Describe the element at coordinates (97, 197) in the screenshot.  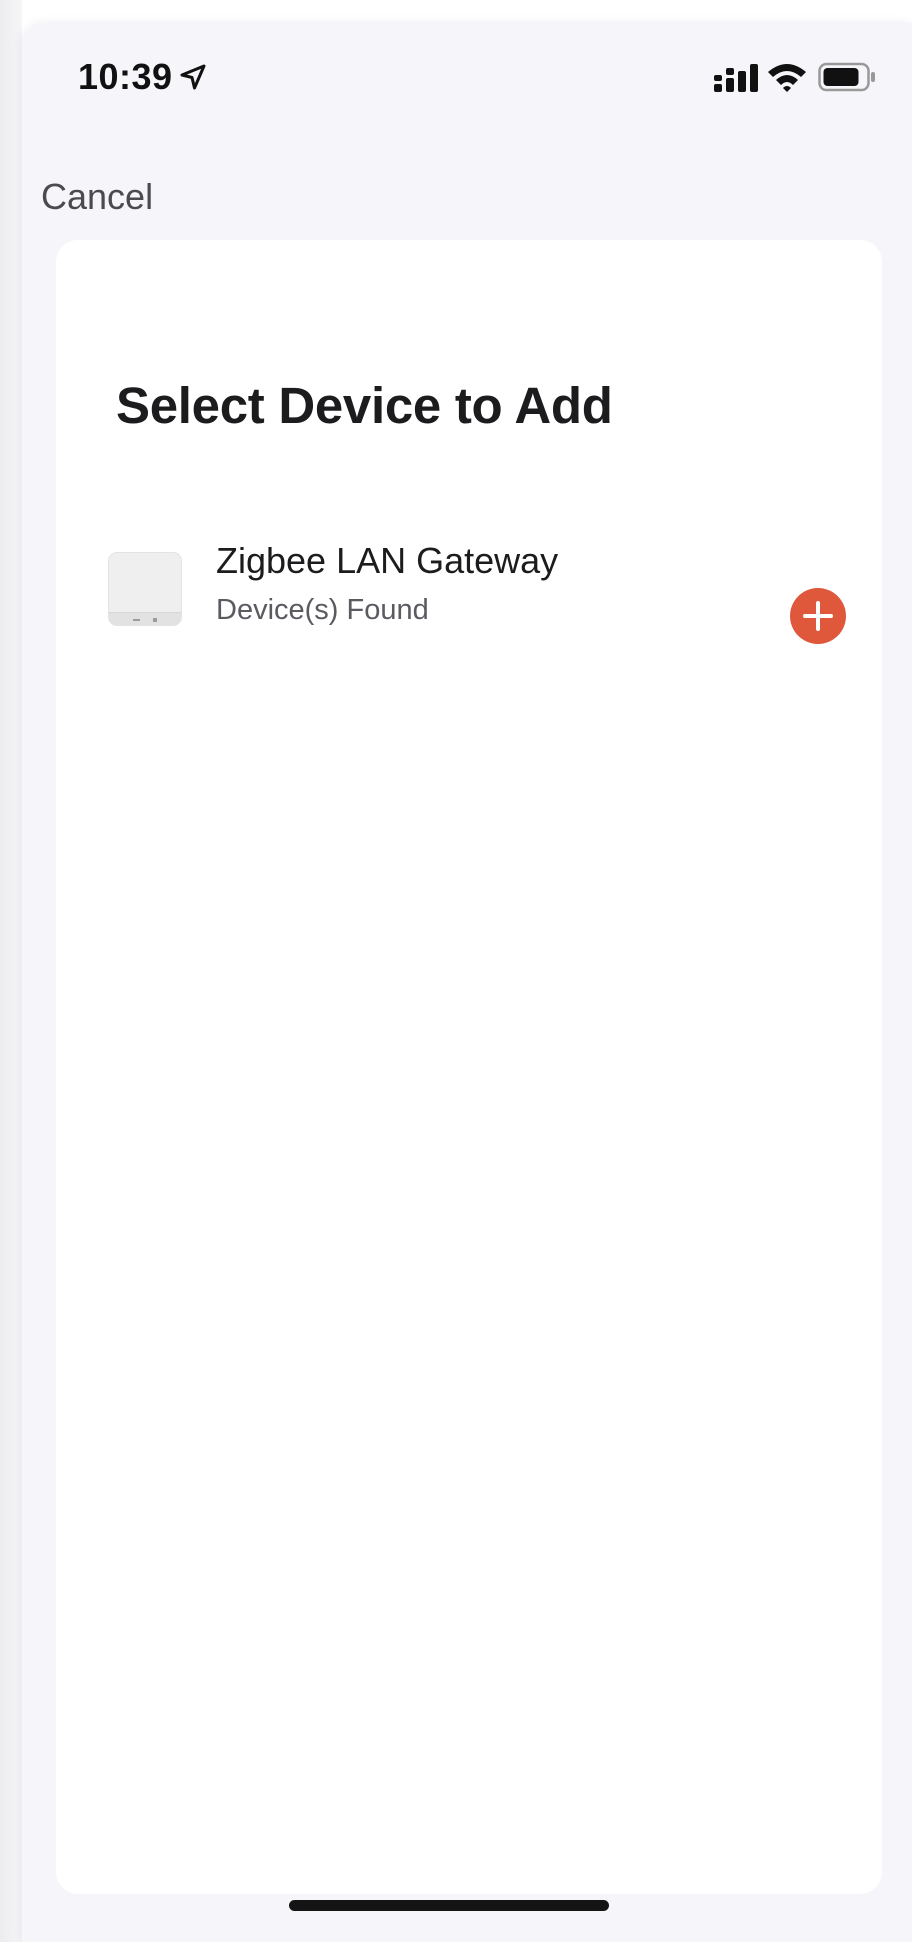
I see `cancel-button: Cancel` at that location.